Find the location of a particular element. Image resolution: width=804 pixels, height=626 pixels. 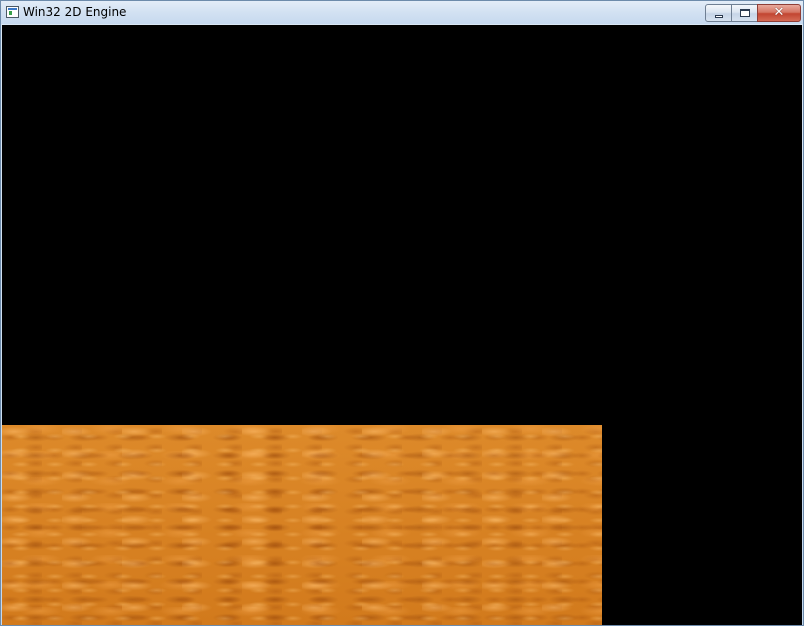

app-window-icon is located at coordinates (12, 12).